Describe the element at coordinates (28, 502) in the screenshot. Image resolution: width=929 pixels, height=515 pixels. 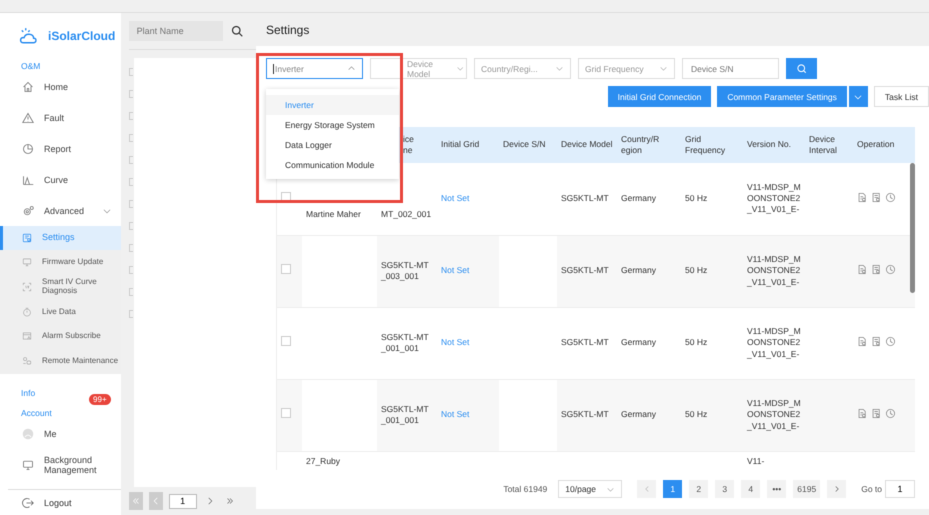
I see `logout-icon` at that location.